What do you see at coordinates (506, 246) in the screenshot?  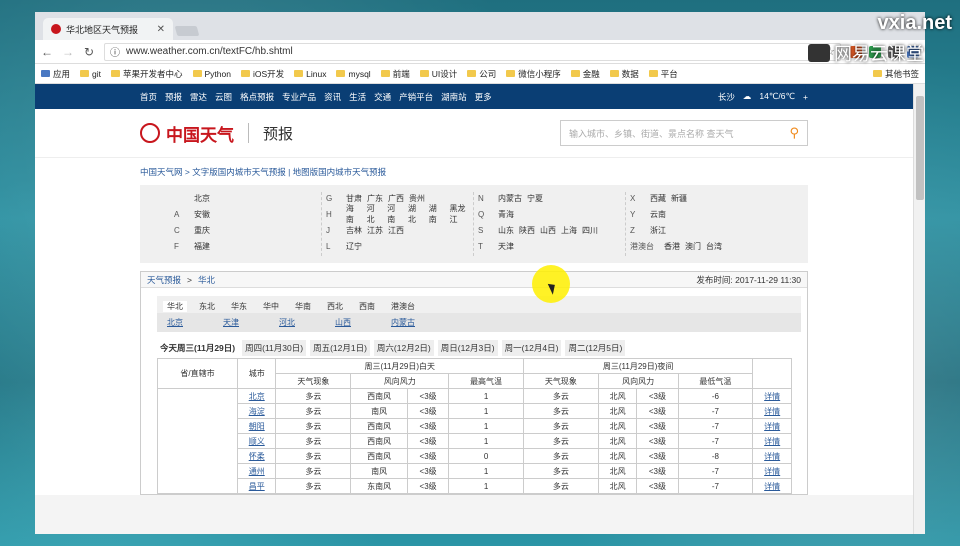 I see `province-link: 天津` at bounding box center [506, 246].